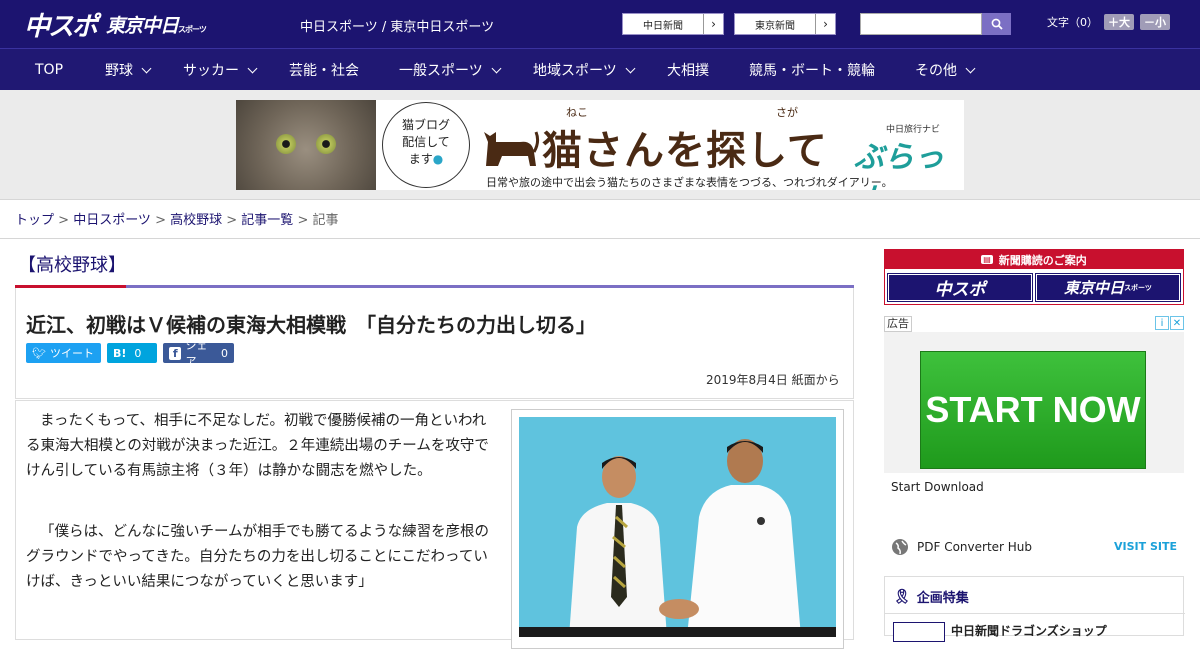  I want to click on nav-label: 大相撲, so click(688, 71).